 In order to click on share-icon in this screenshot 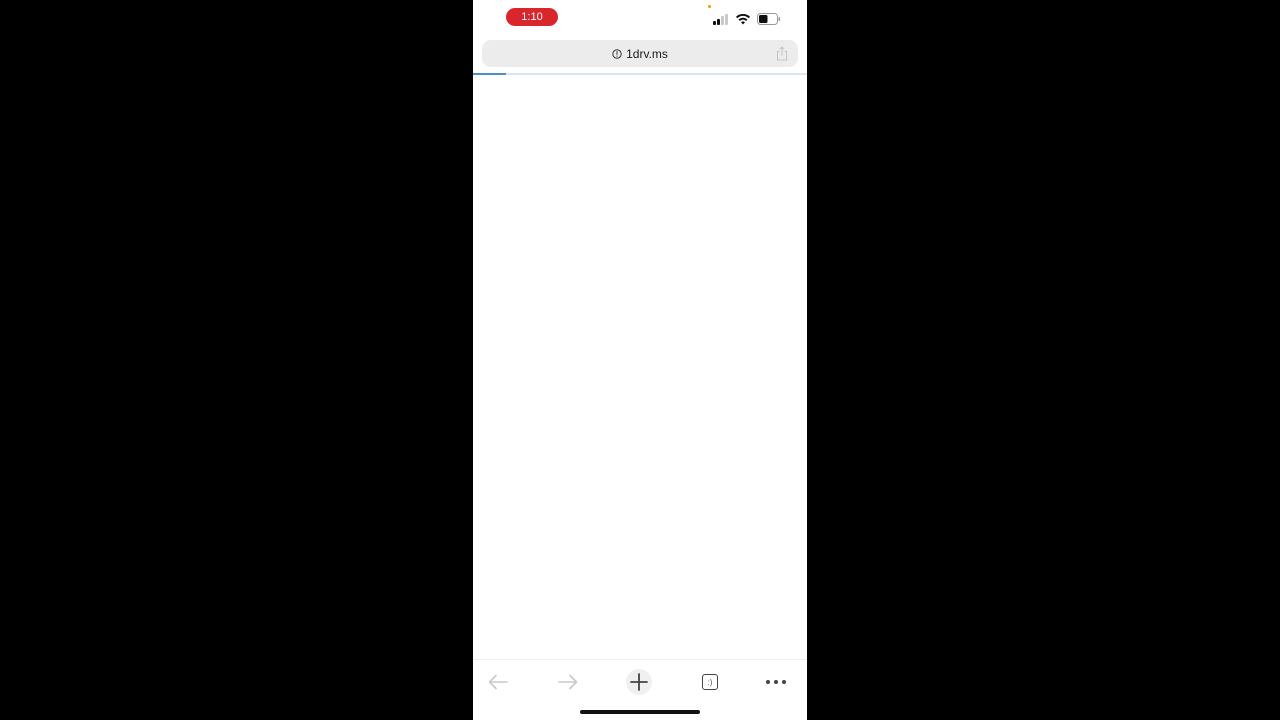, I will do `click(782, 53)`.